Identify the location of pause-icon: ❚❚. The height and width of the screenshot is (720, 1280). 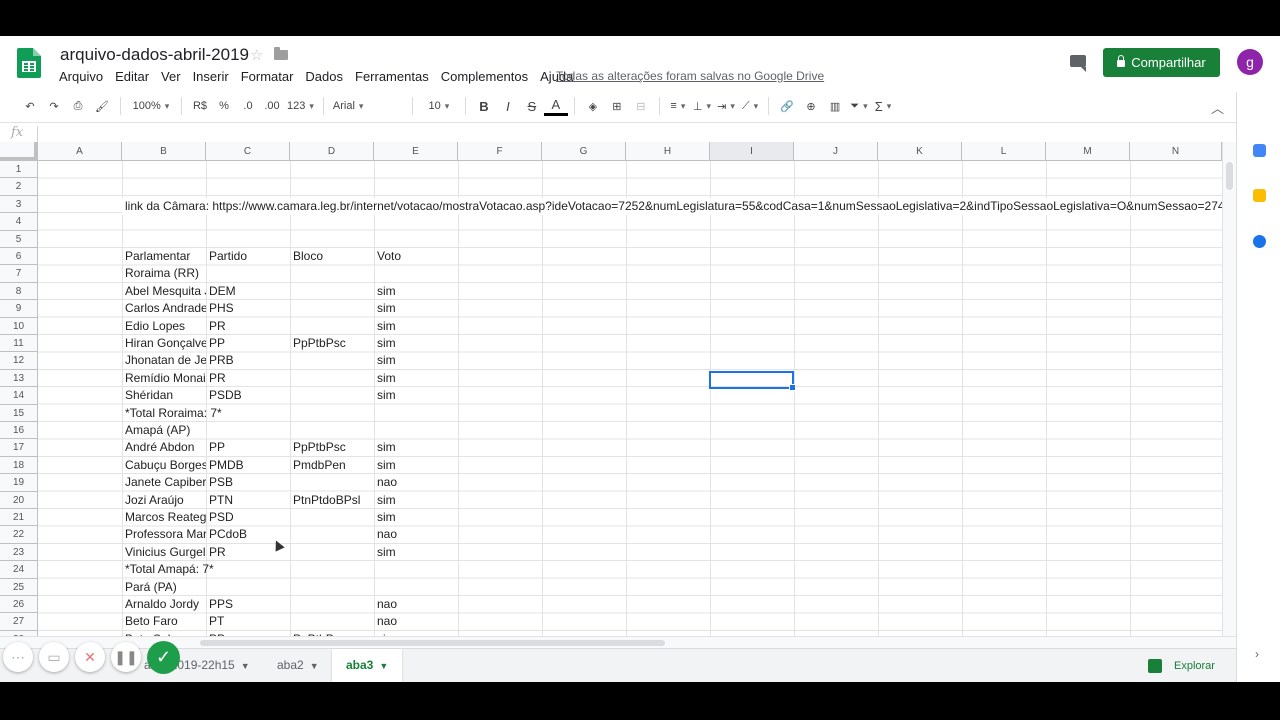
(126, 657).